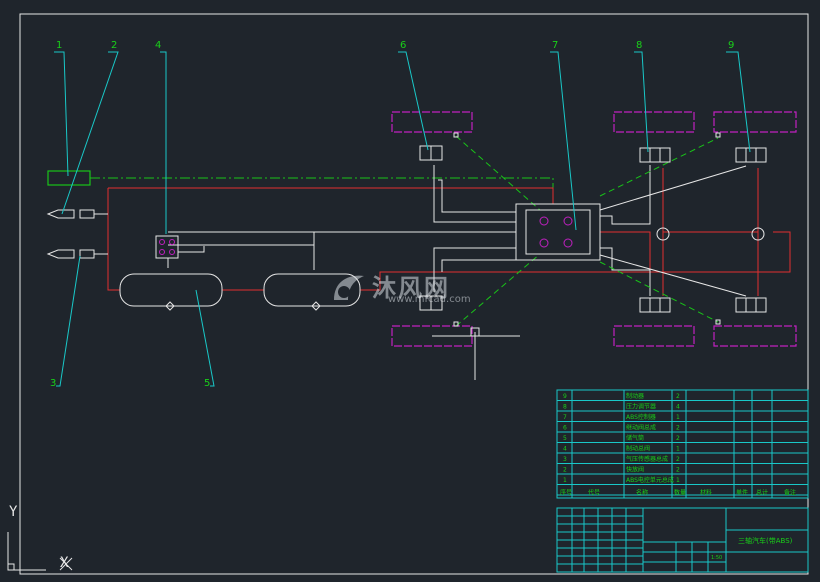 The width and height of the screenshot is (820, 582). What do you see at coordinates (59, 45) in the screenshot?
I see `callout-1: 1` at bounding box center [59, 45].